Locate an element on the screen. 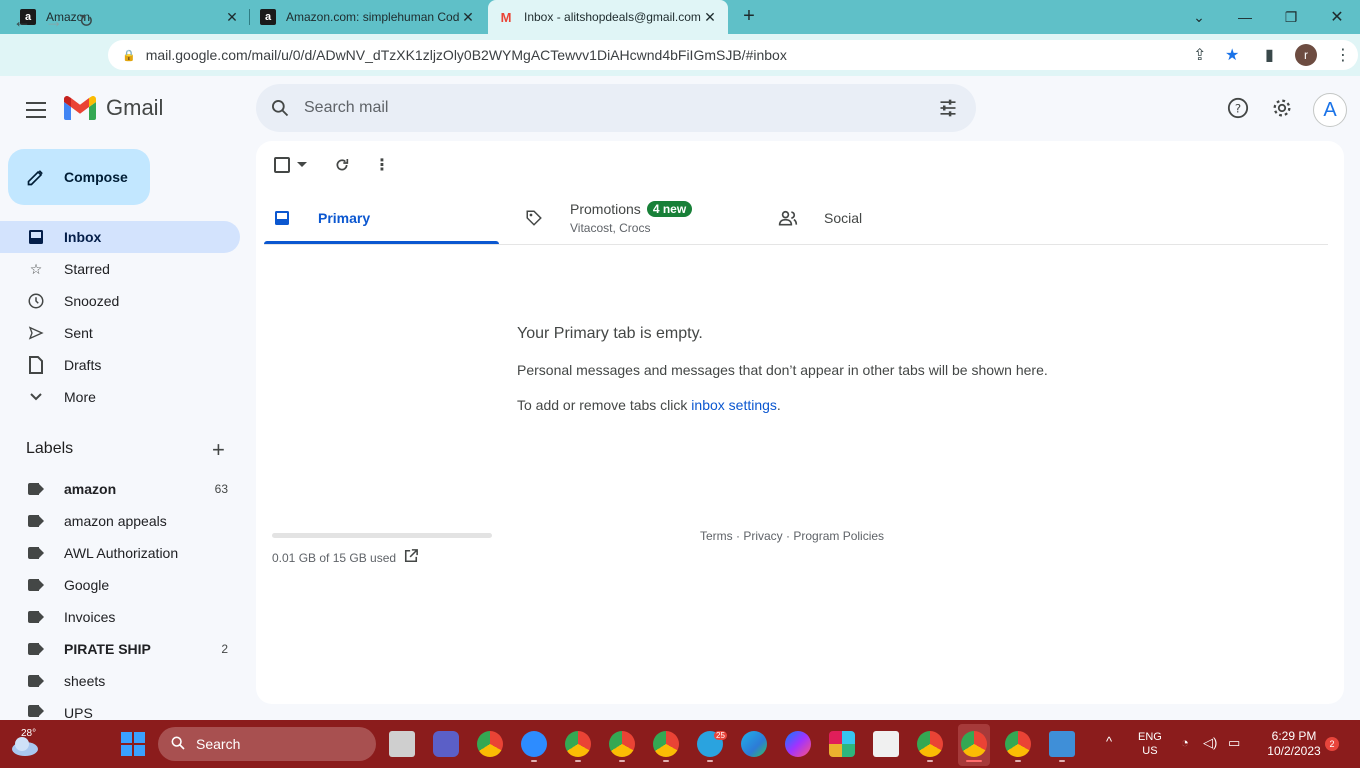 This screenshot has width=1360, height=768. chrome-active-profile-icon is located at coordinates (974, 744).